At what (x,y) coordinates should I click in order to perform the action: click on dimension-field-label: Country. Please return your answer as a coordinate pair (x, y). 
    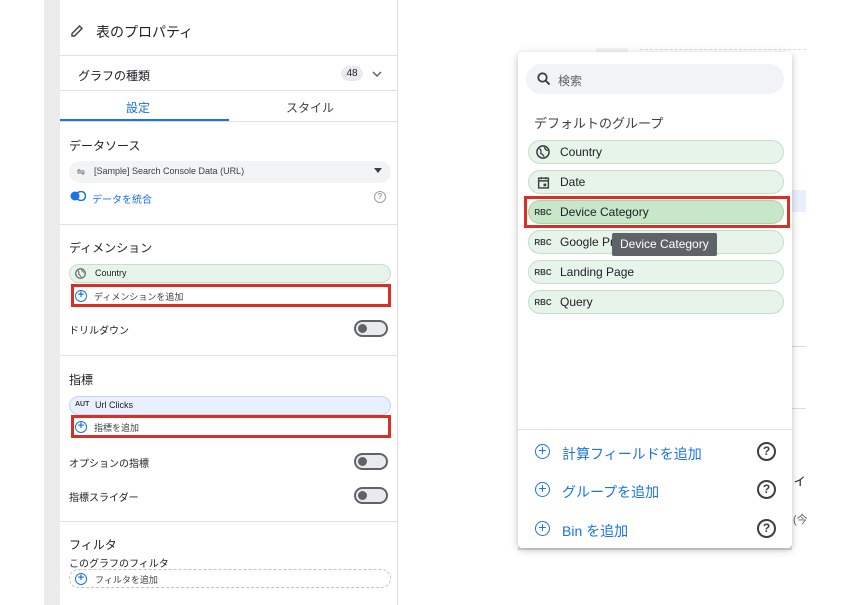
    Looking at the image, I should click on (111, 273).